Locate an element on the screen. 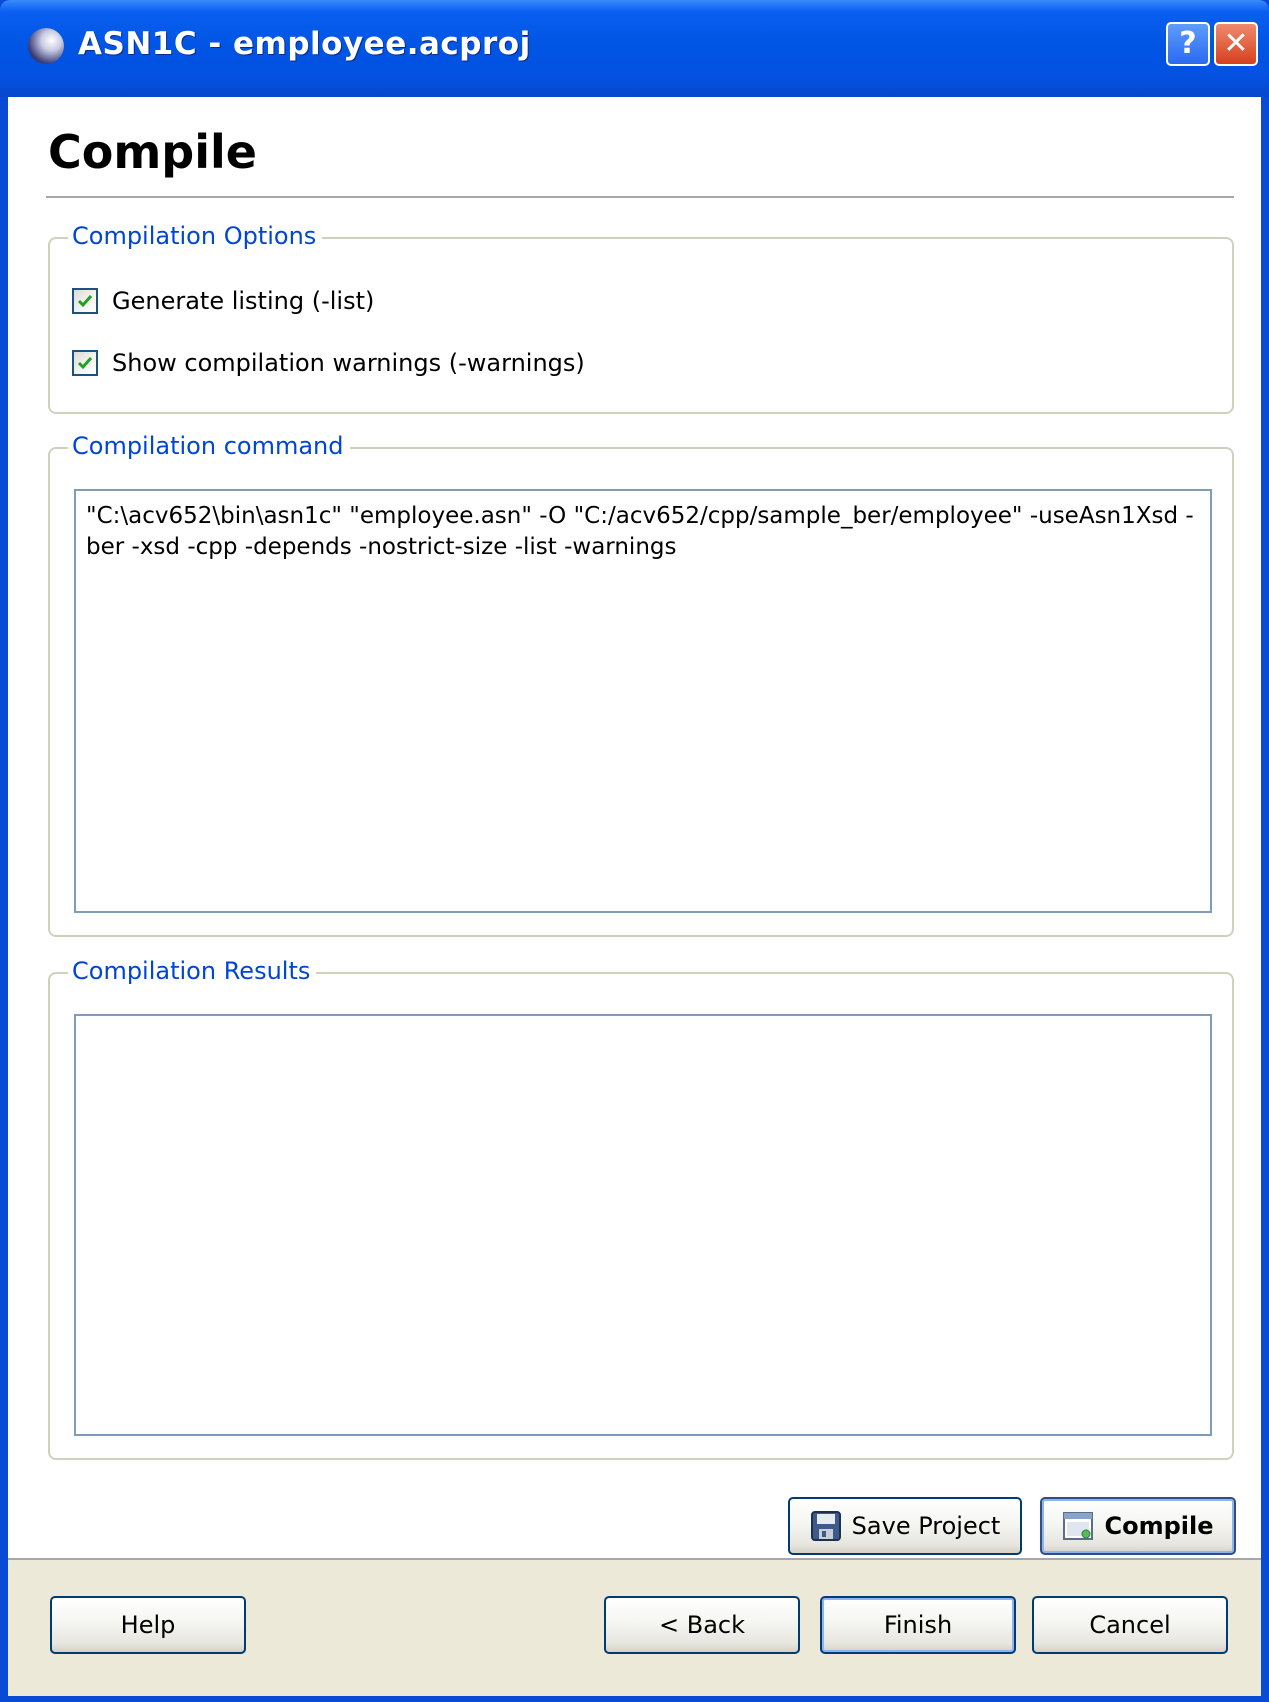 The height and width of the screenshot is (1702, 1269). window-title: ASN1C - employee.acproj is located at coordinates (304, 44).